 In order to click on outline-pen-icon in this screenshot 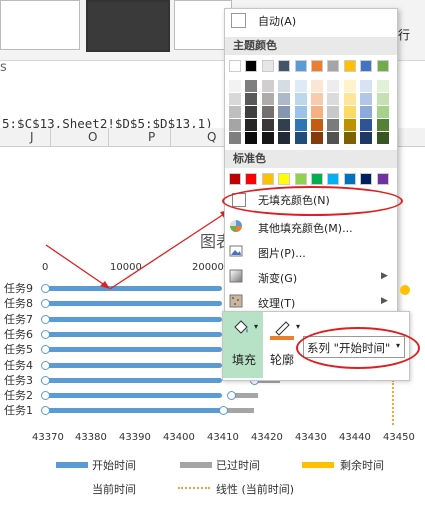, I will do `click(282, 329)`.